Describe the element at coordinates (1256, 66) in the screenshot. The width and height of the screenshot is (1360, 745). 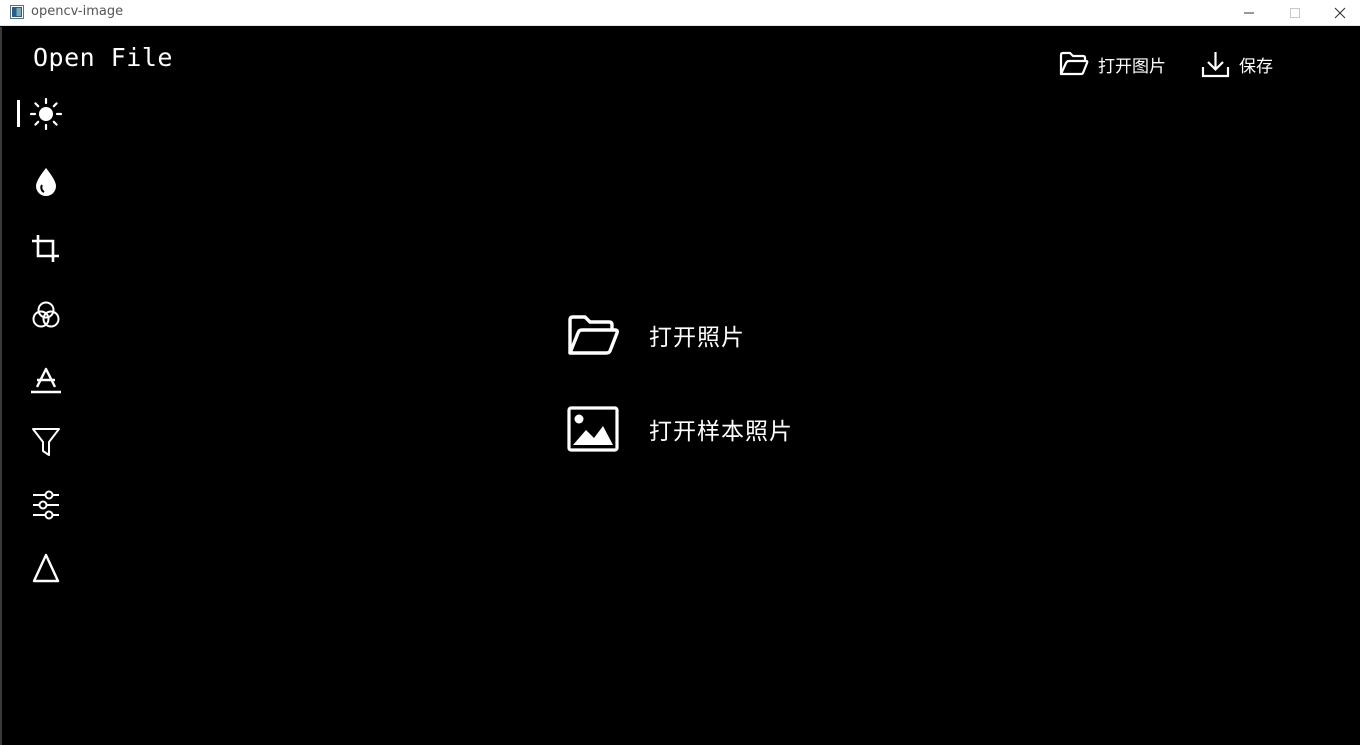
I see `save-label: 保存` at that location.